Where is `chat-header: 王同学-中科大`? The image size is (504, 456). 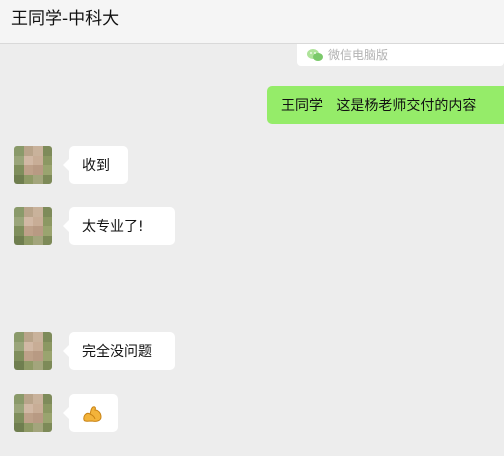 chat-header: 王同学-中科大 is located at coordinates (252, 22).